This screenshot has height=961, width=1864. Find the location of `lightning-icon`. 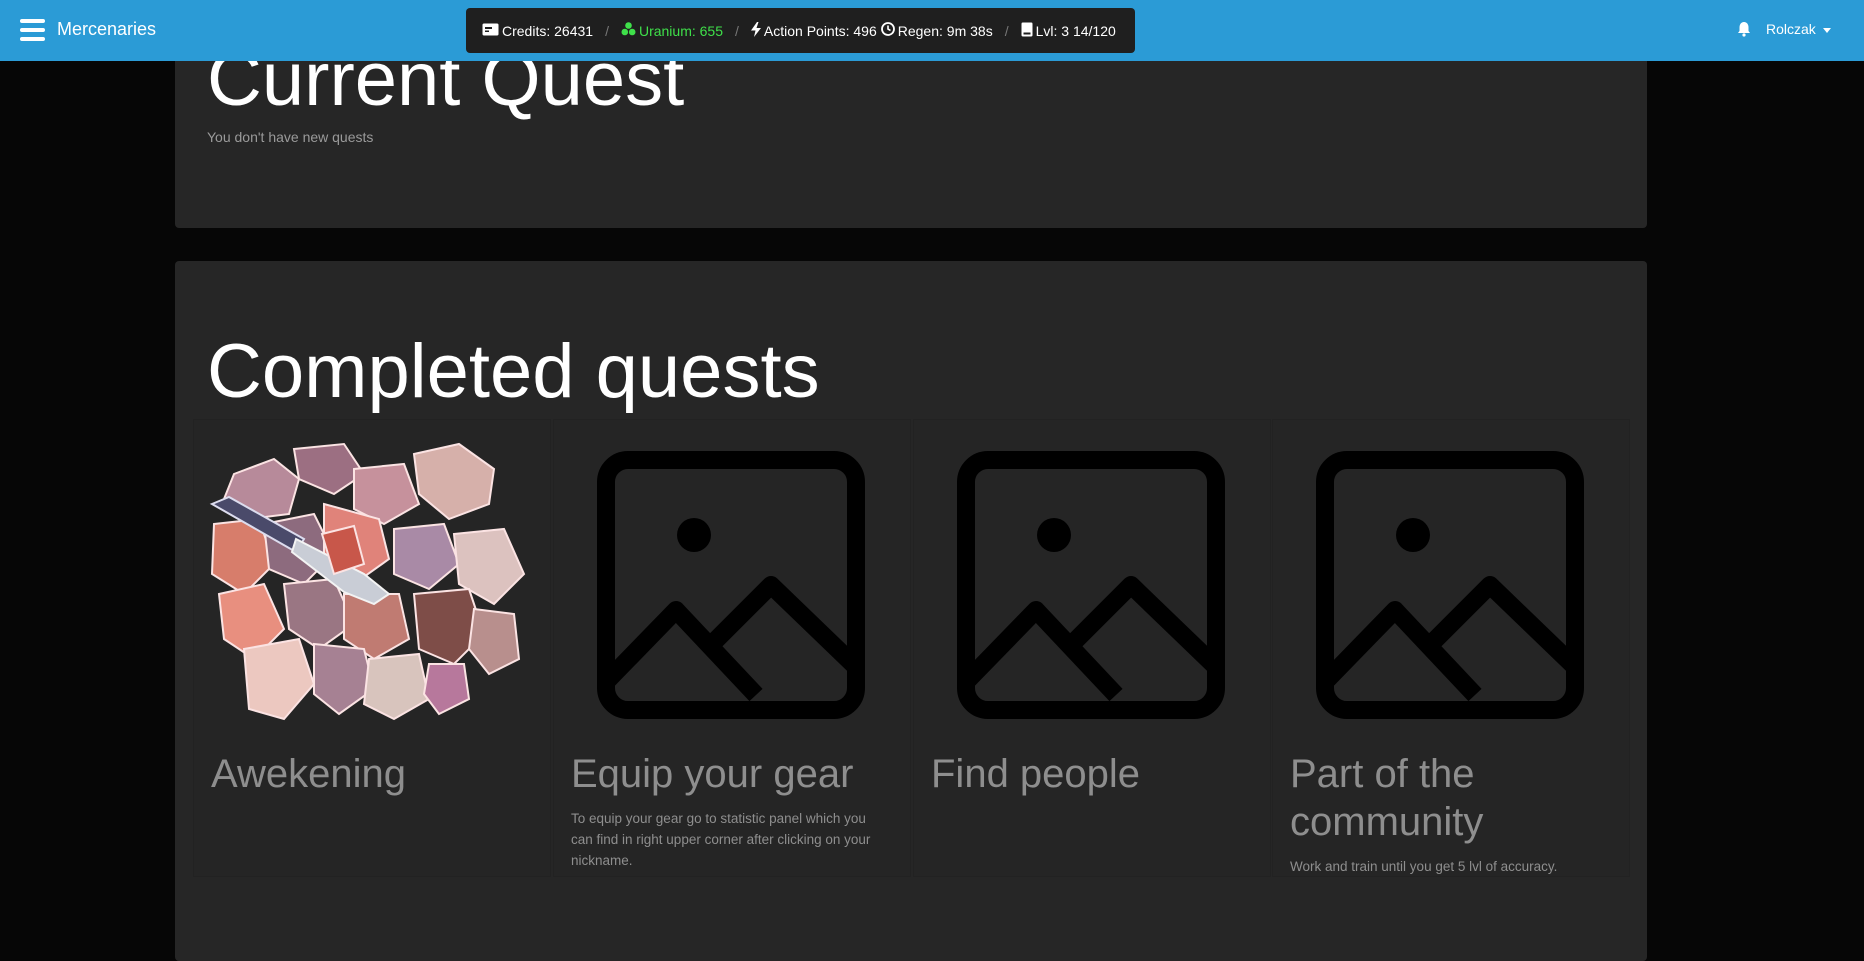

lightning-icon is located at coordinates (755, 30).